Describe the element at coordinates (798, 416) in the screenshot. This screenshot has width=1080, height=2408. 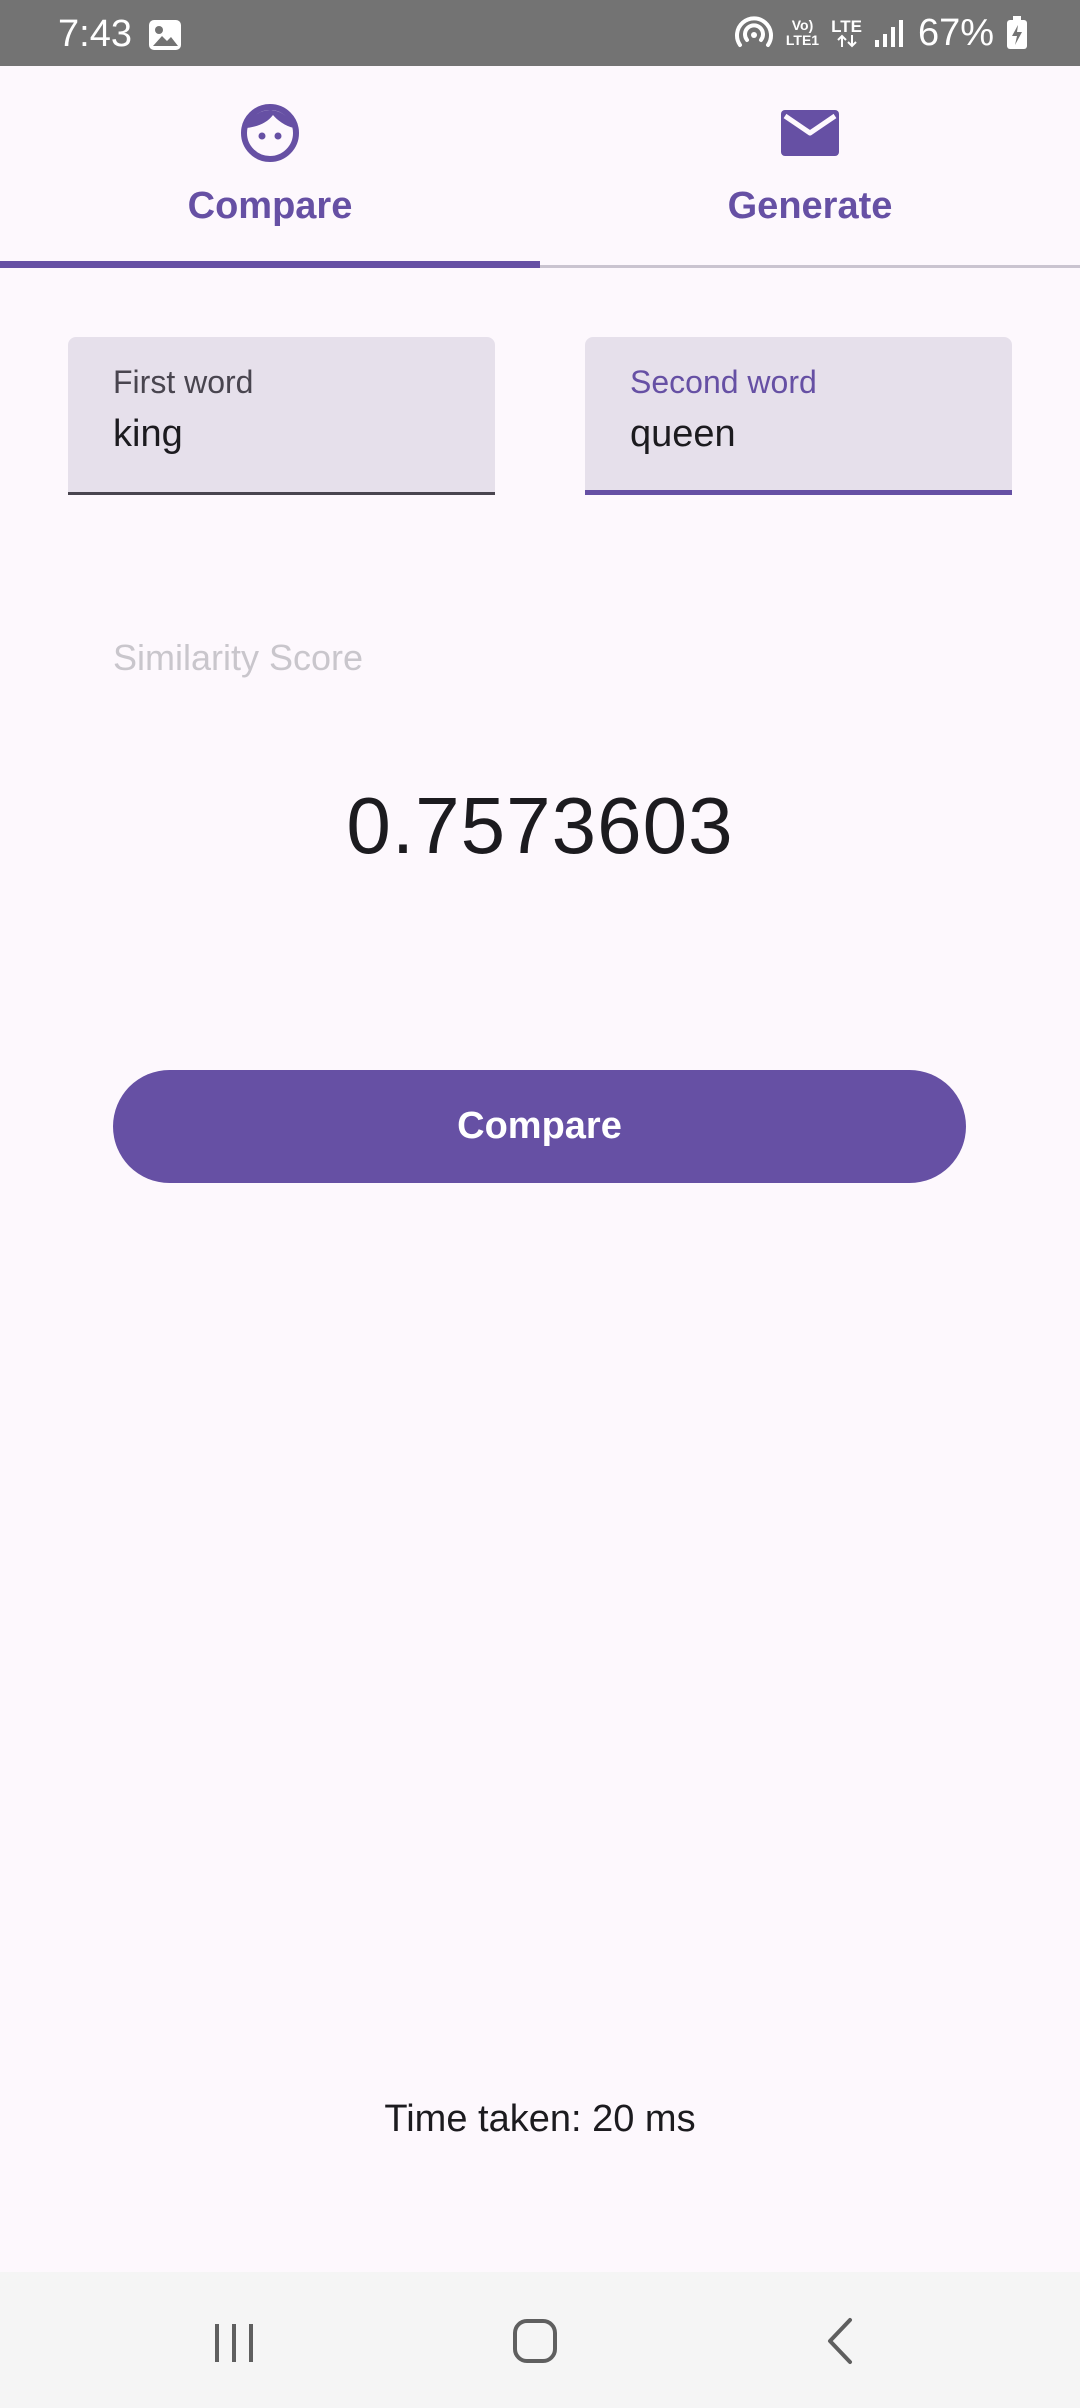
I see `second-word-field: Second word queen` at that location.